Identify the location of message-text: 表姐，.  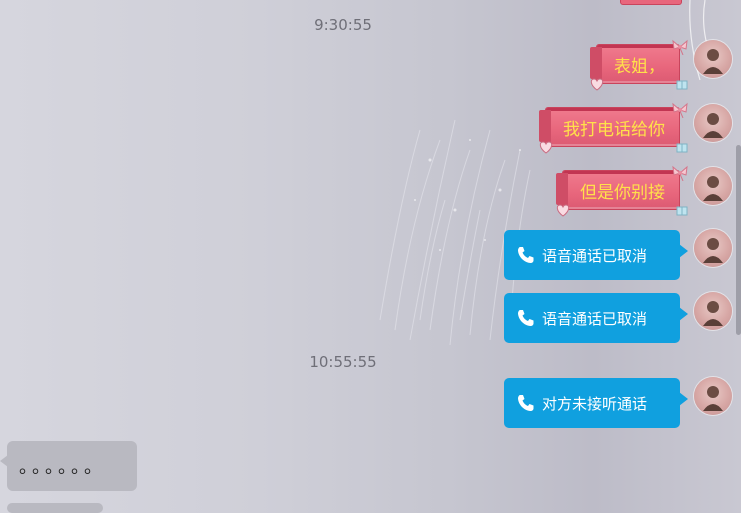
(639, 66).